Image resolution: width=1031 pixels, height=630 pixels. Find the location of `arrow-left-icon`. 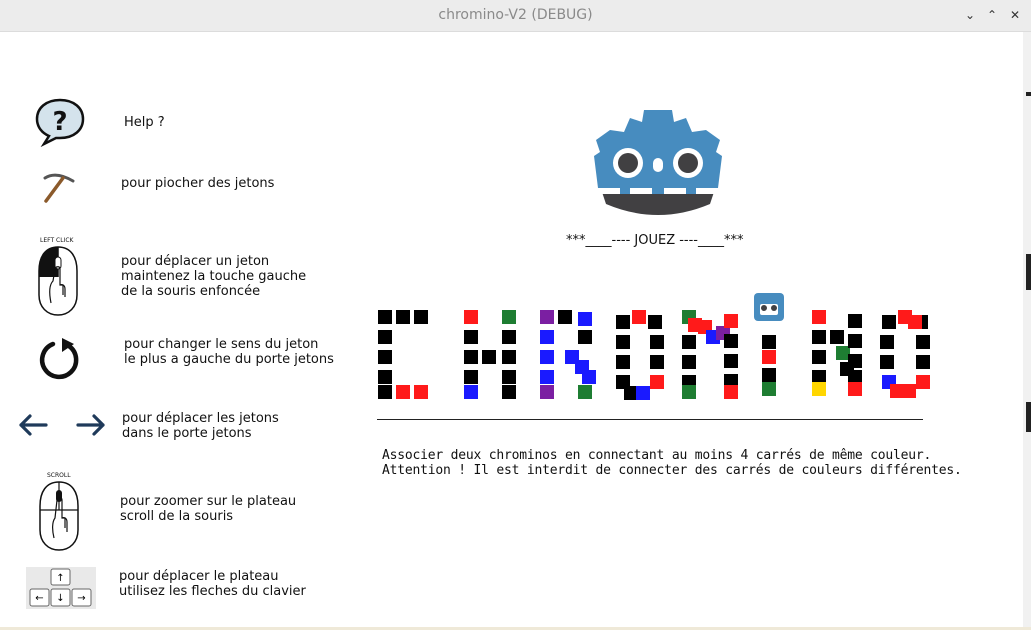

arrow-left-icon is located at coordinates (33, 425).